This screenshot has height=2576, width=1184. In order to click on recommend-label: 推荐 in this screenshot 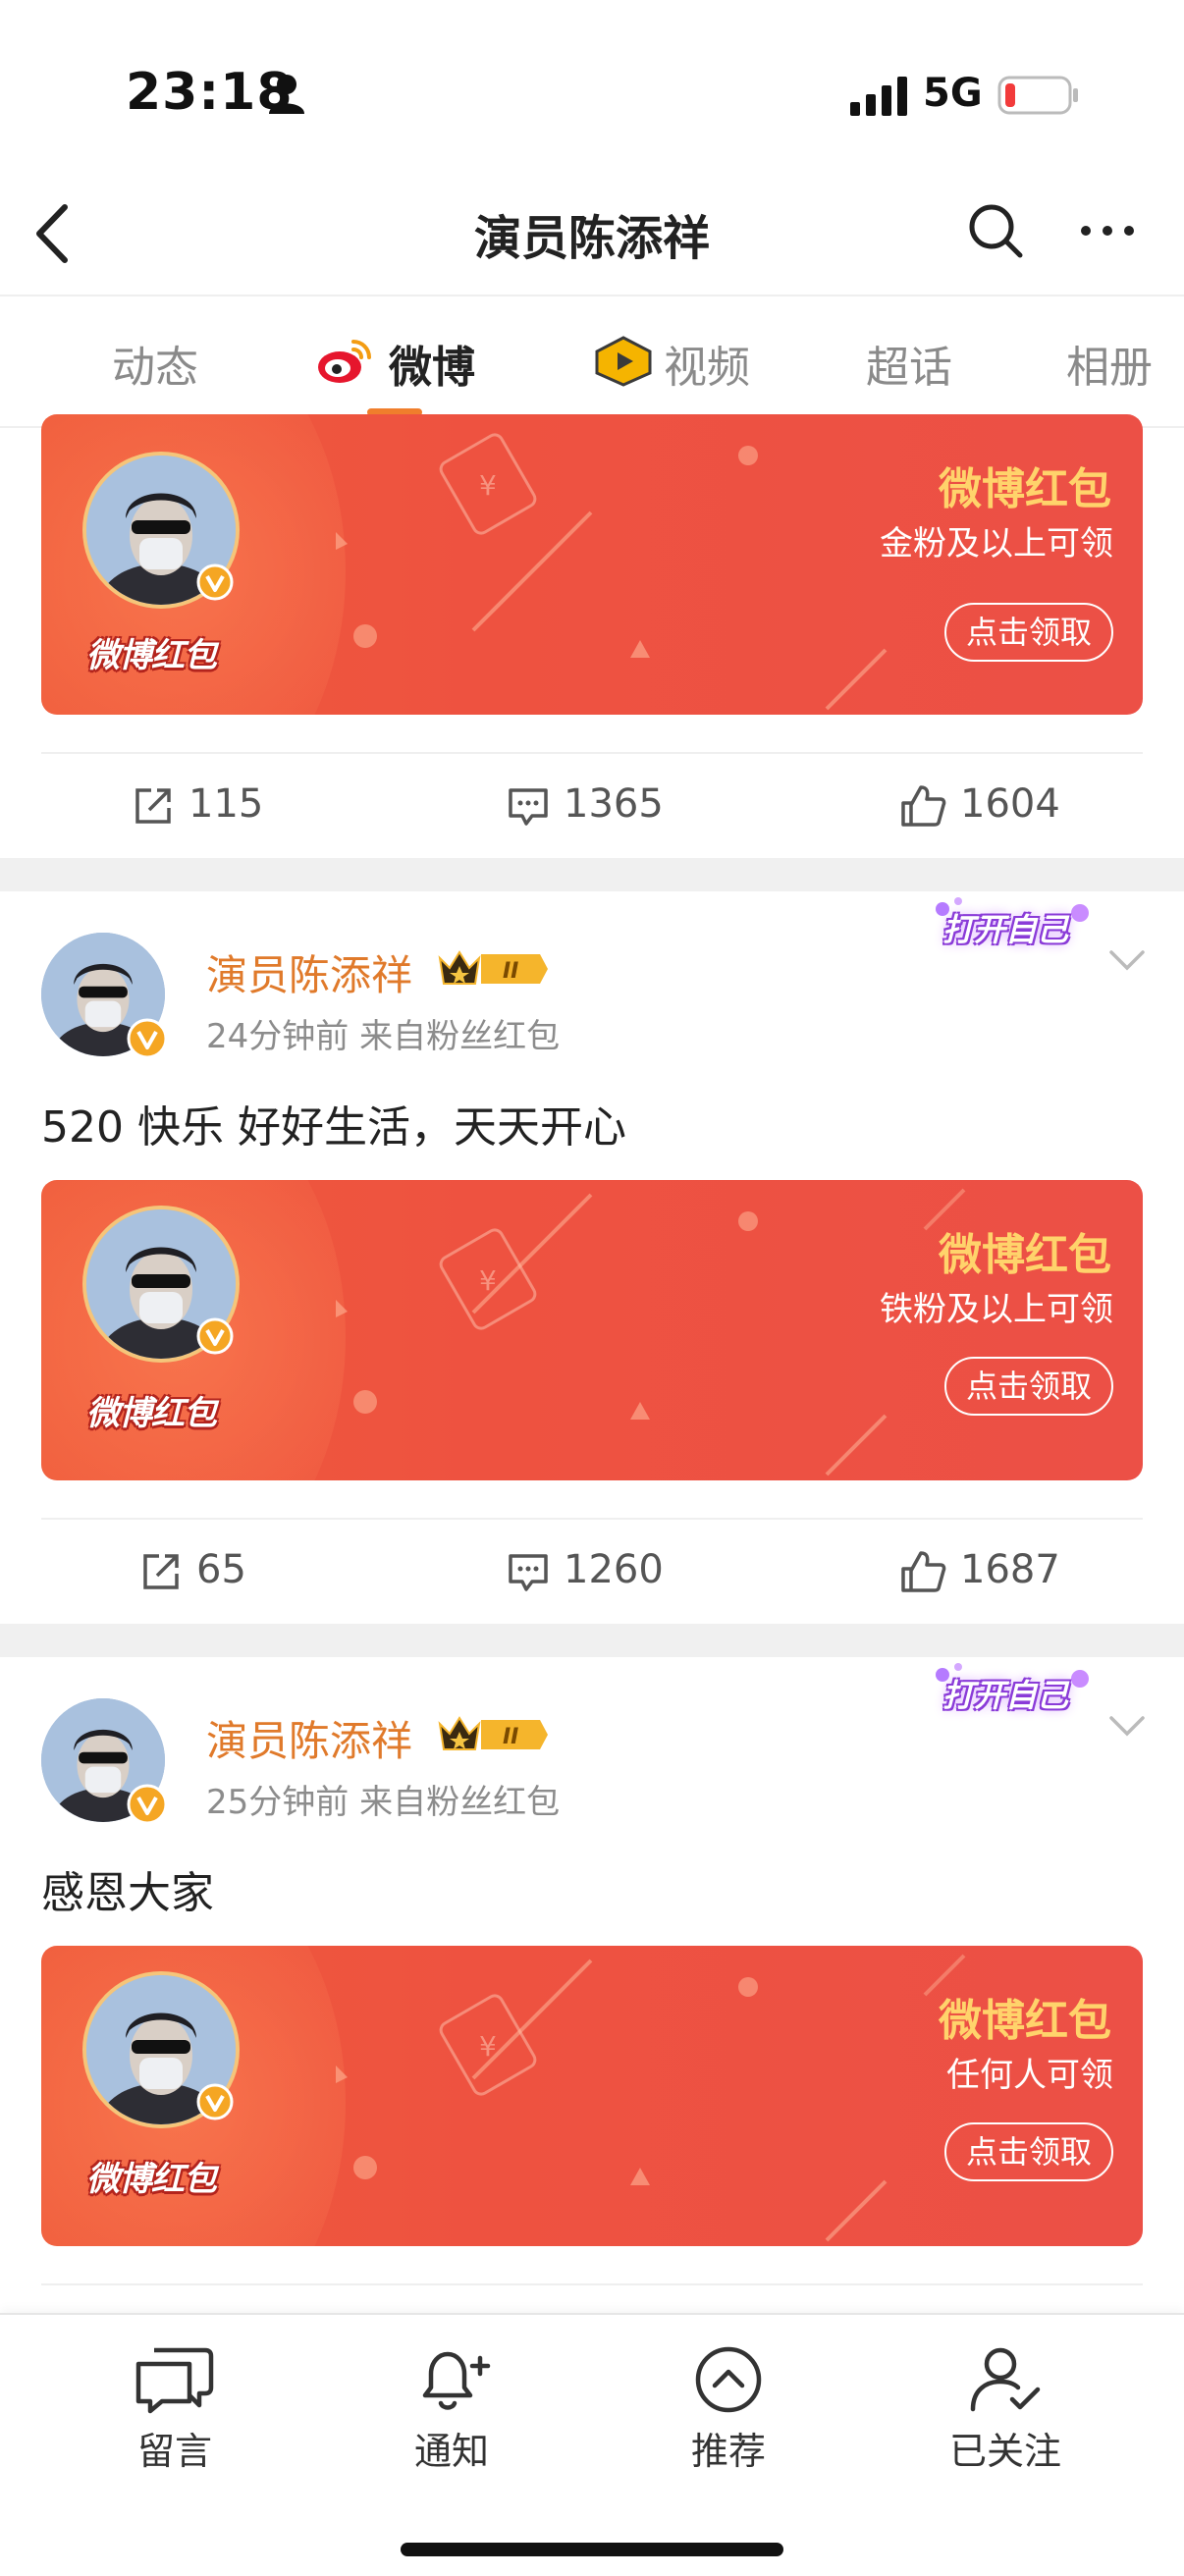, I will do `click(728, 2451)`.